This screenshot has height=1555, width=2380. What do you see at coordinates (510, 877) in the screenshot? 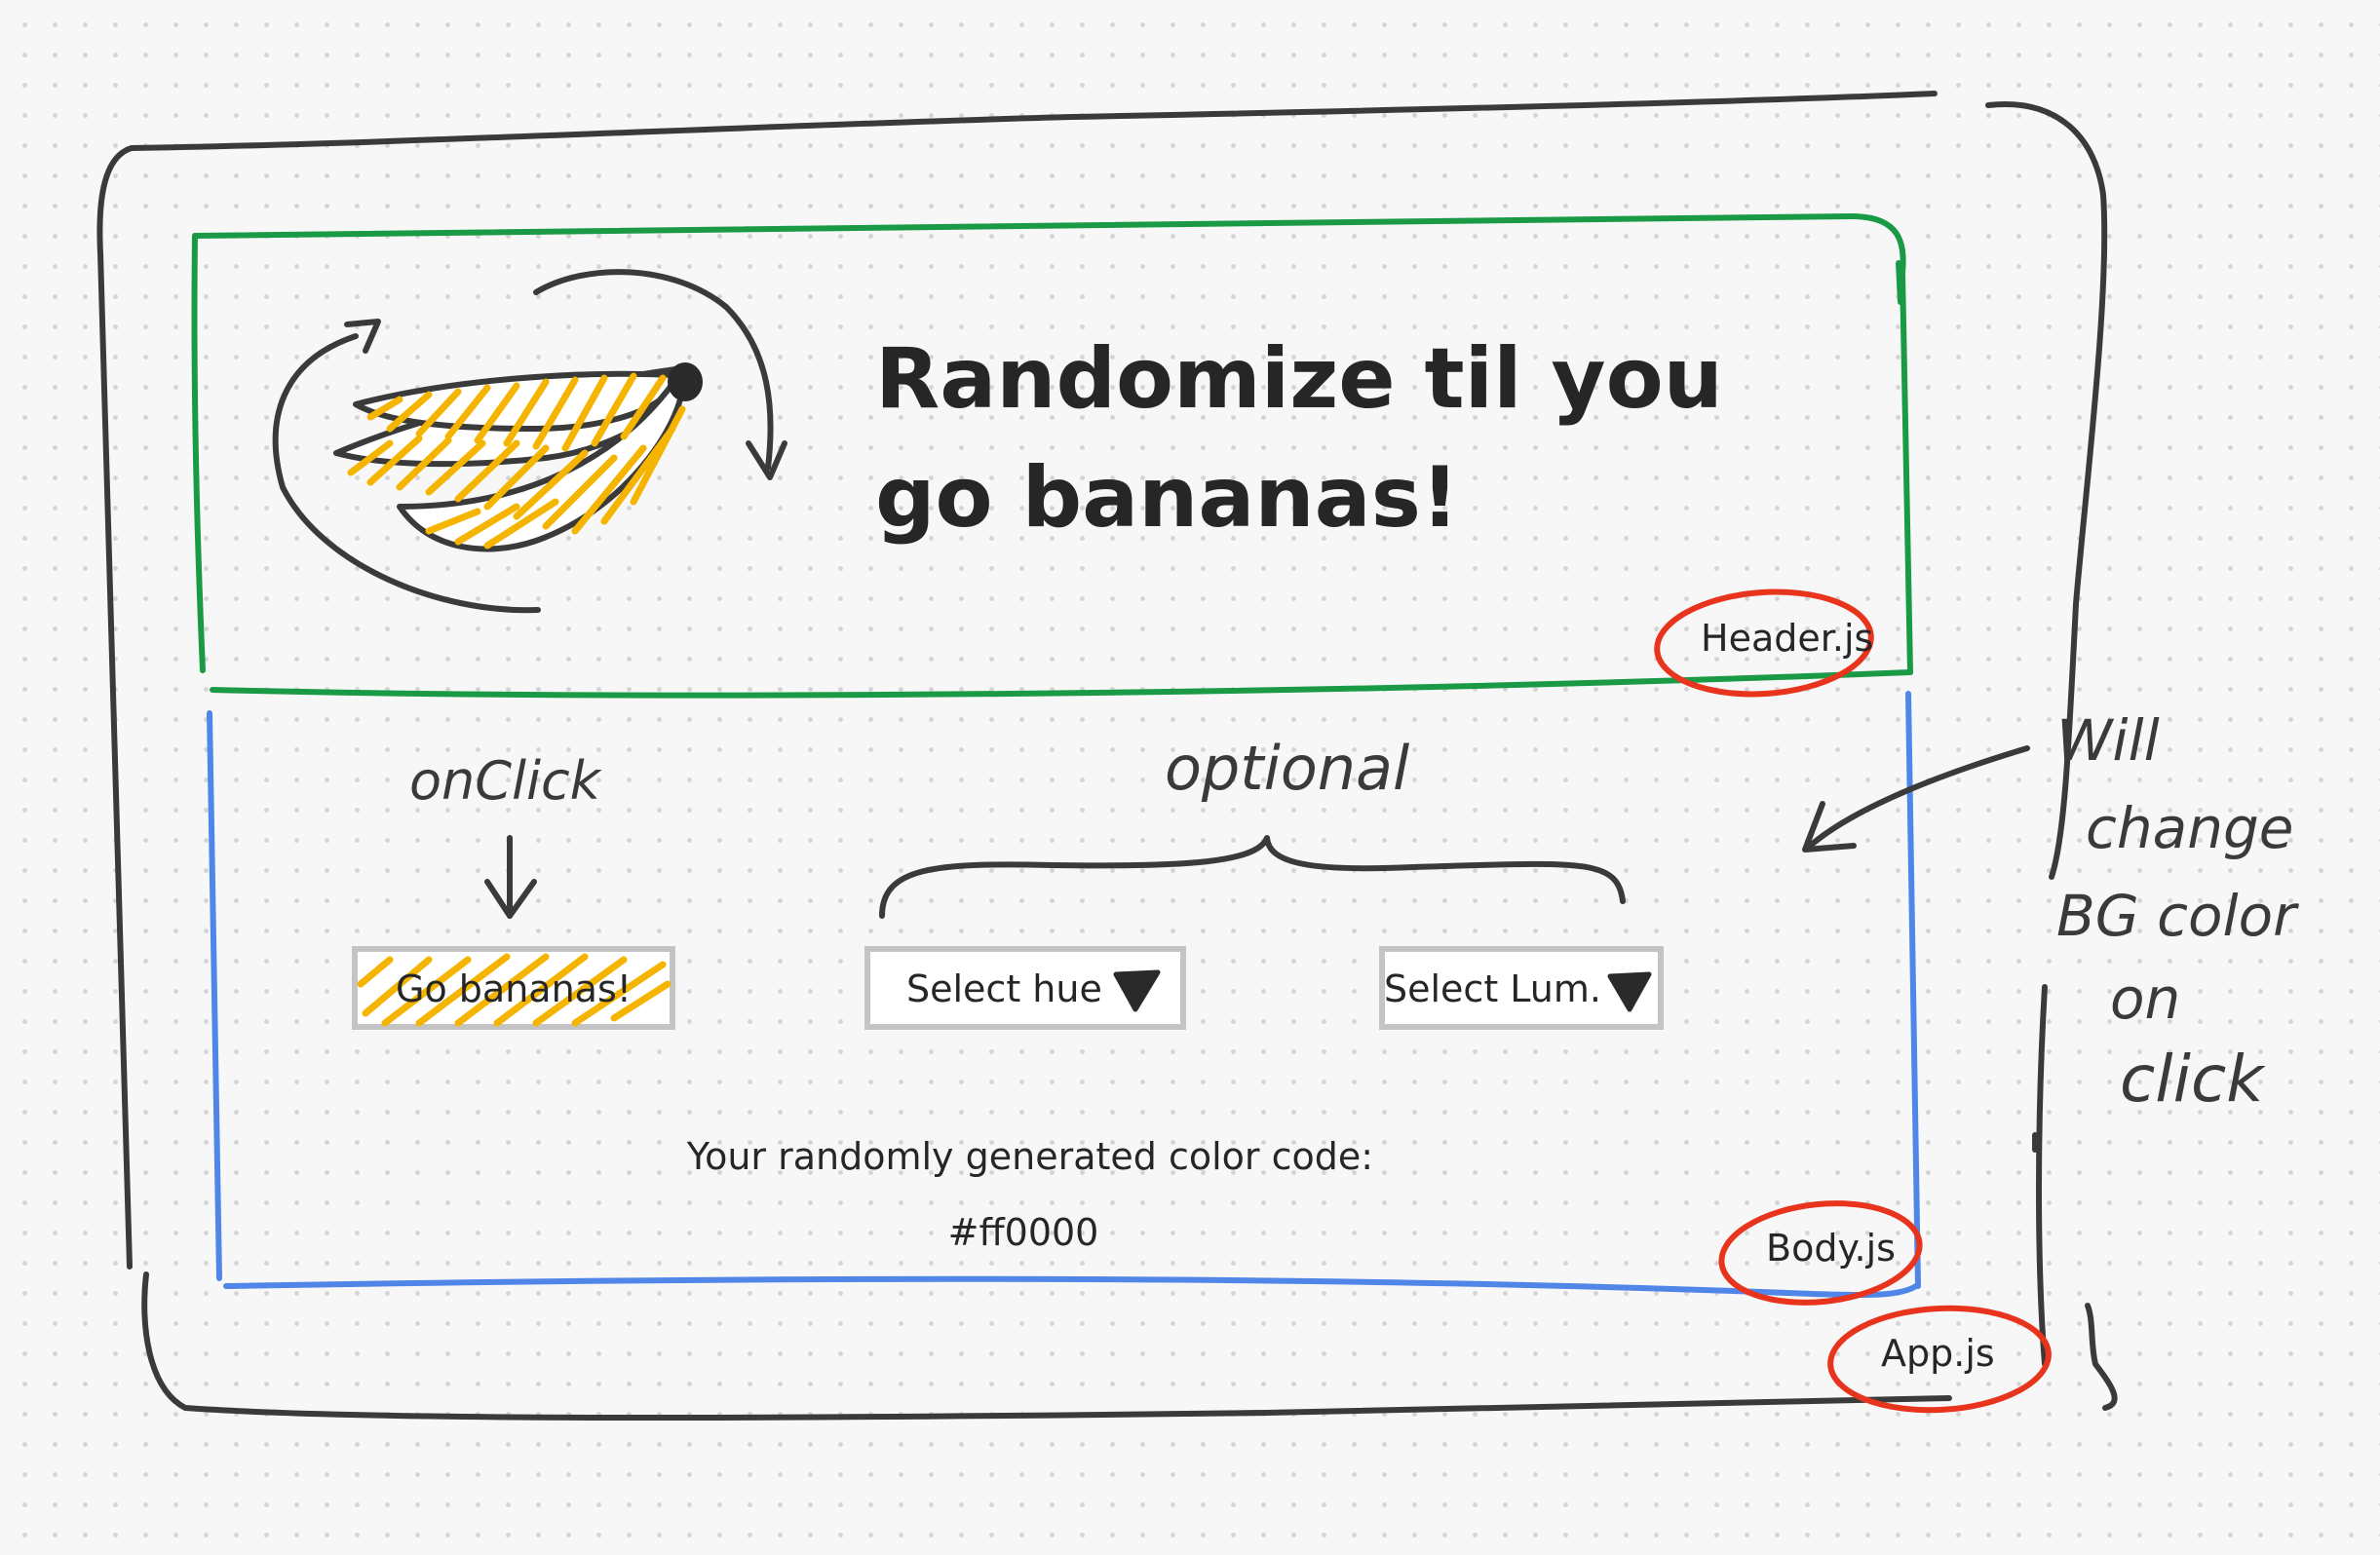
I see `down-arrow-icon` at bounding box center [510, 877].